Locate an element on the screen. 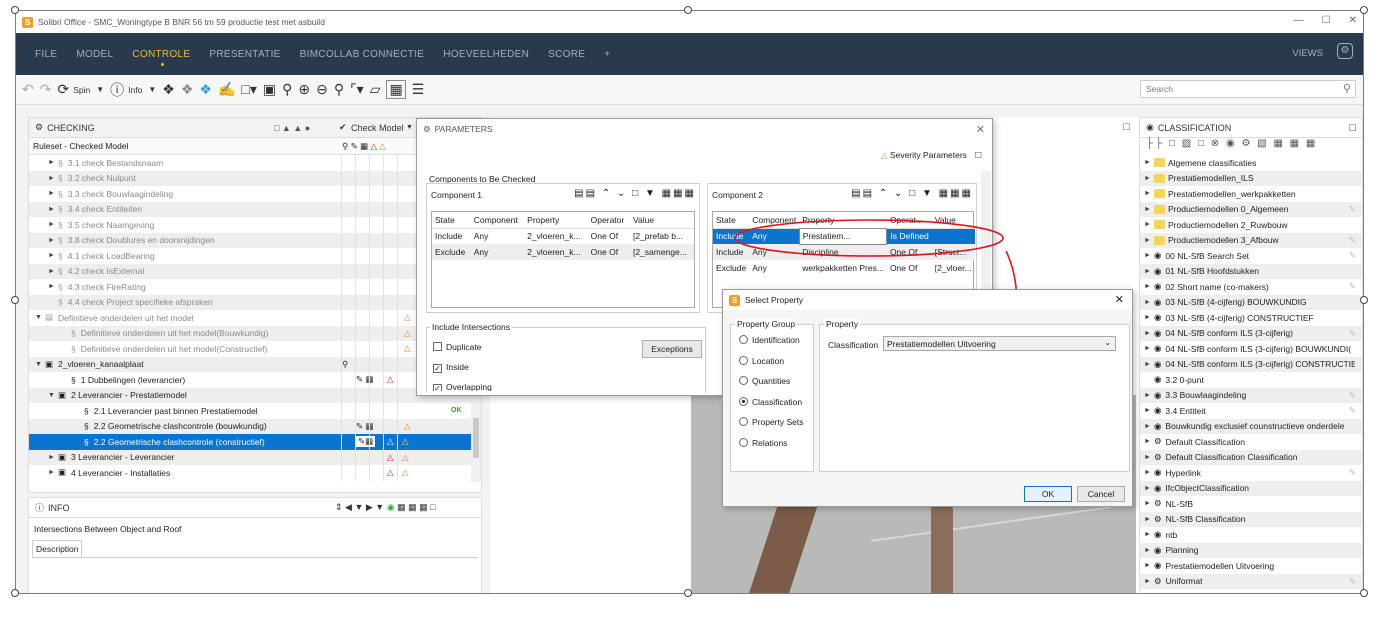 This screenshot has width=1383, height=617. annotation-ellipse is located at coordinates (869, 238).